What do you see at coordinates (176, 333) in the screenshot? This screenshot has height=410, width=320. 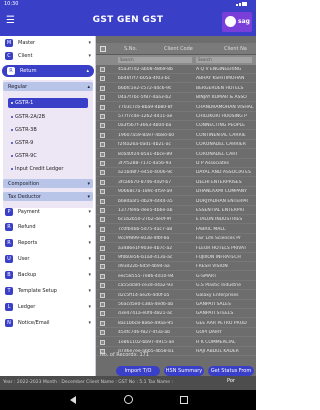 I see `table-row: 45dfc7d6-f827-4f3a-ab GOPI DAIRY` at bounding box center [176, 333].